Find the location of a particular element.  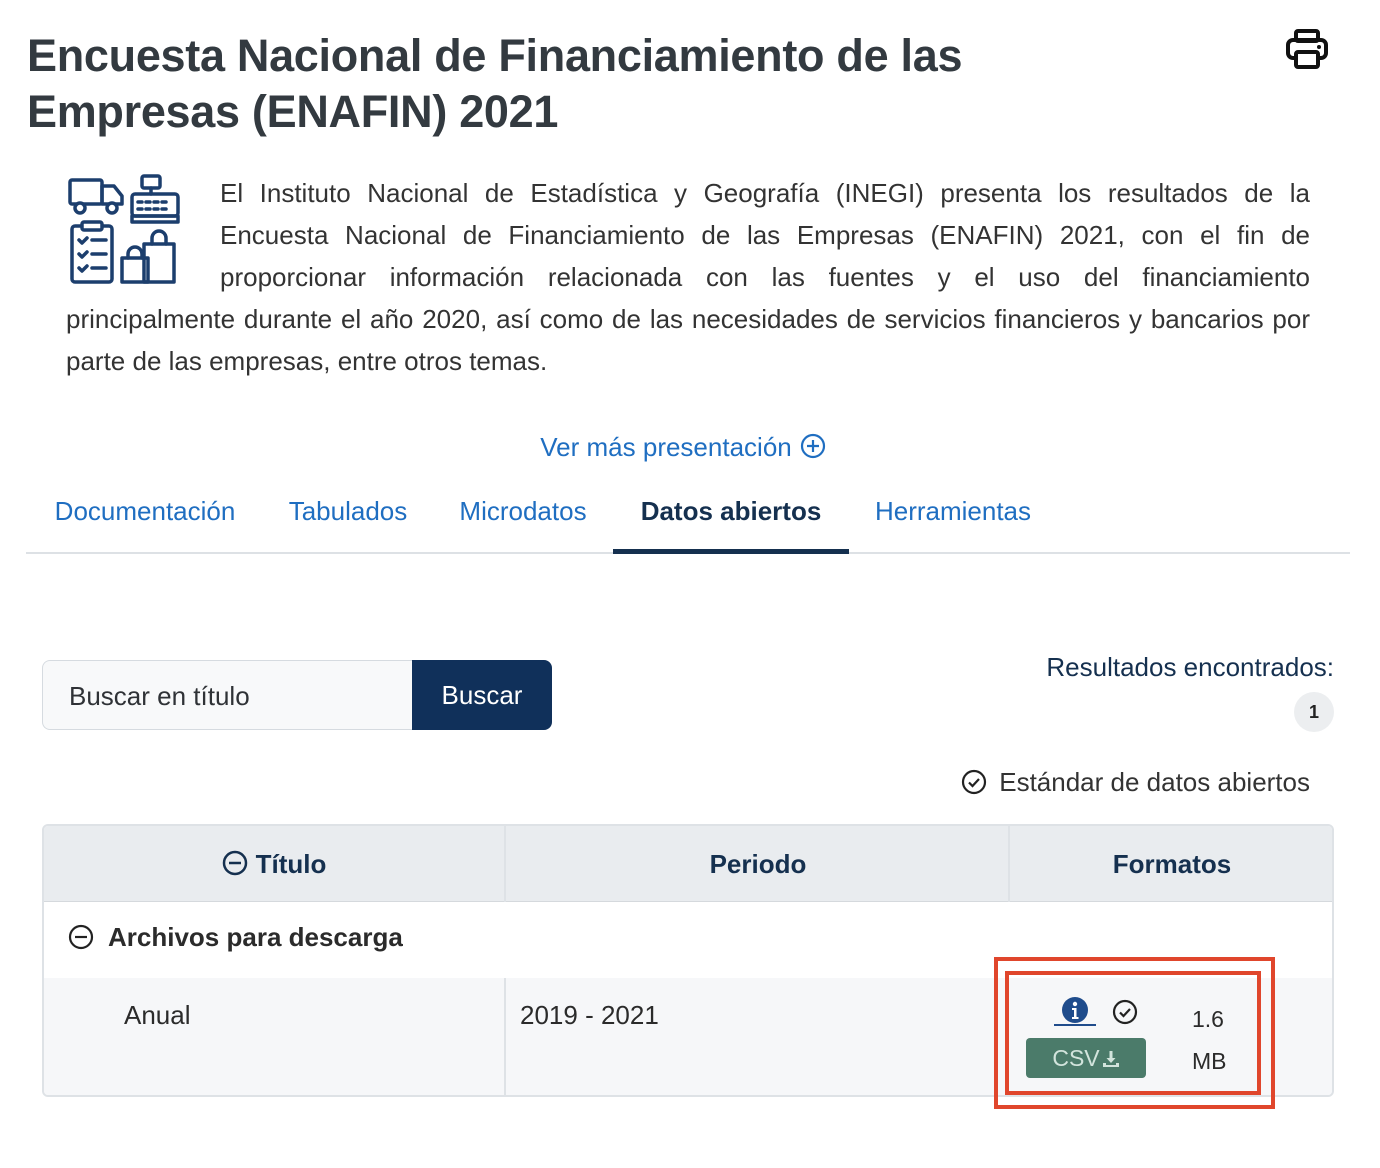

header-title: Título is located at coordinates (274, 864).